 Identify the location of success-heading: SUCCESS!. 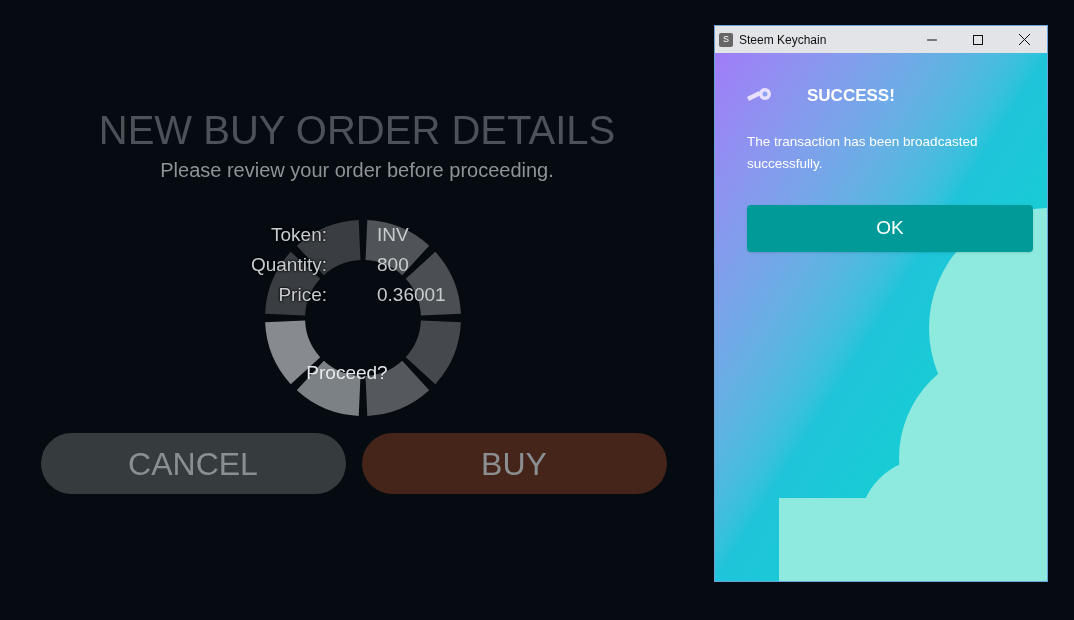
(851, 96).